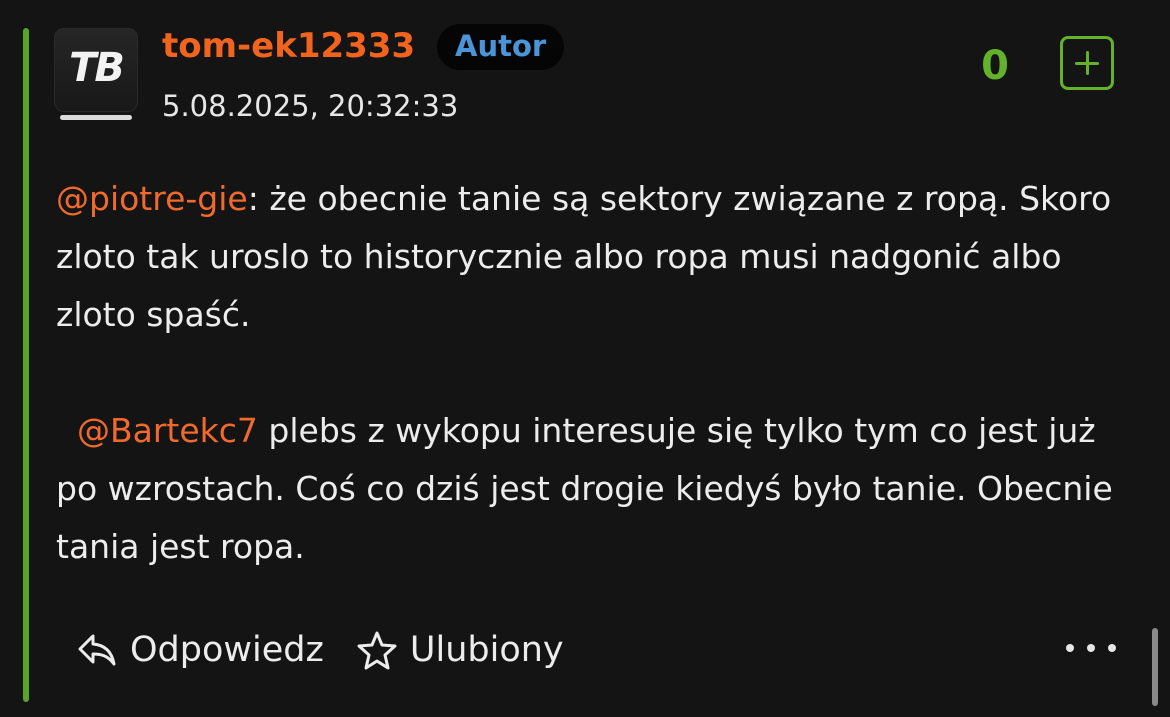  What do you see at coordinates (96, 117) in the screenshot?
I see `avatar-underline` at bounding box center [96, 117].